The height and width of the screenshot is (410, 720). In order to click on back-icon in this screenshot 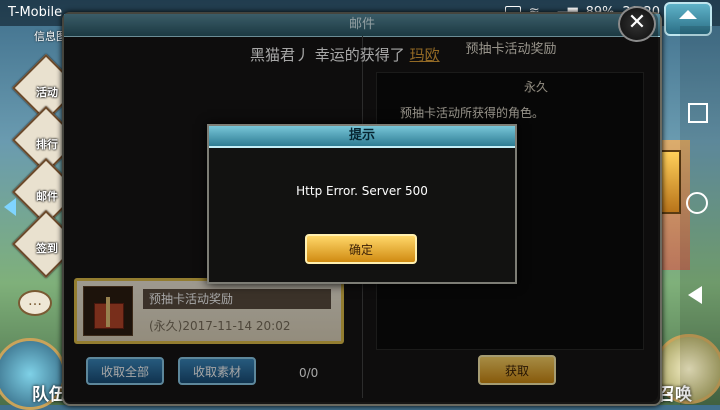, I will do `click(695, 295)`.